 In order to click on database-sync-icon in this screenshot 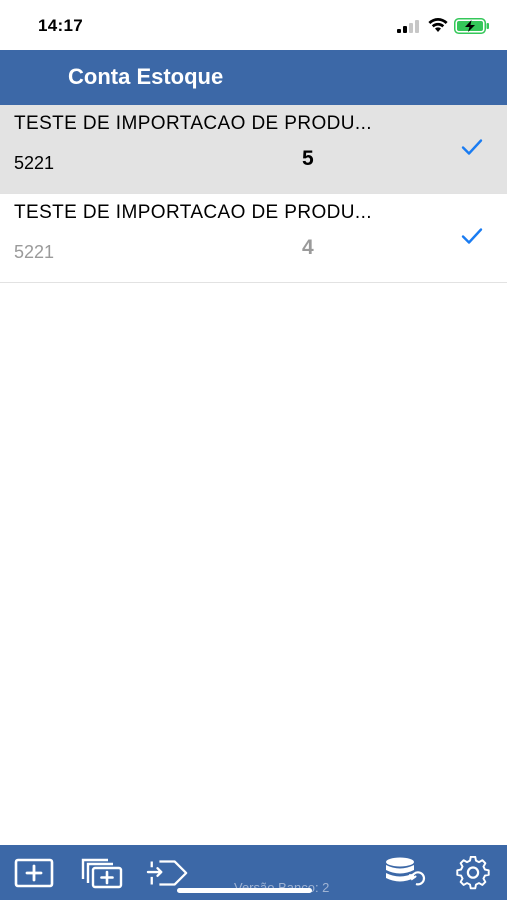, I will do `click(406, 871)`.